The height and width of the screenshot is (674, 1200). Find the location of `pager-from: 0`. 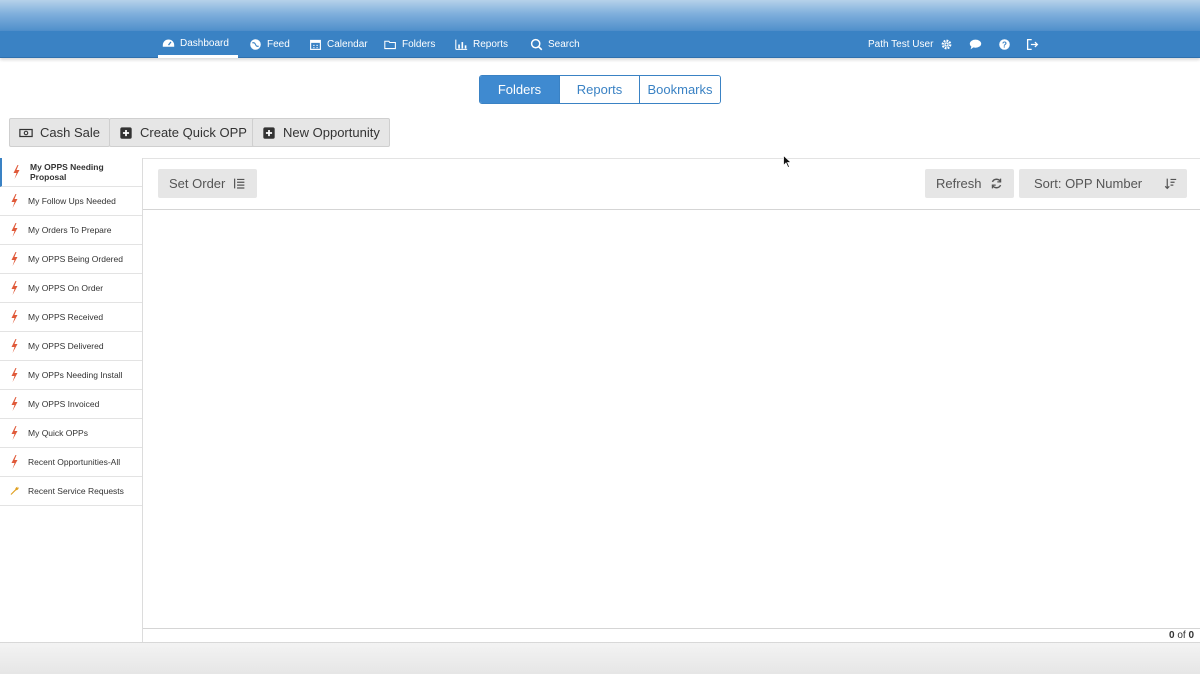

pager-from: 0 is located at coordinates (1171, 635).